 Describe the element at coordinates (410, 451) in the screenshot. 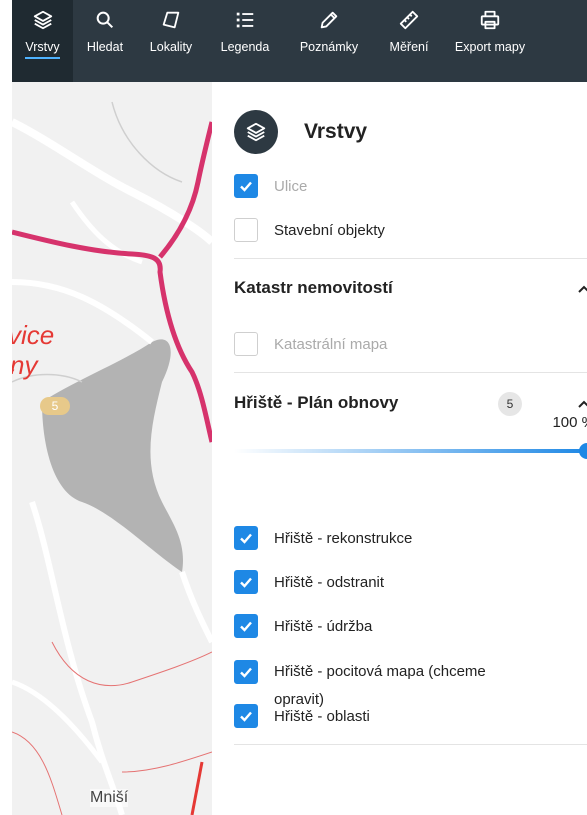

I see `opacity-slider-track` at that location.